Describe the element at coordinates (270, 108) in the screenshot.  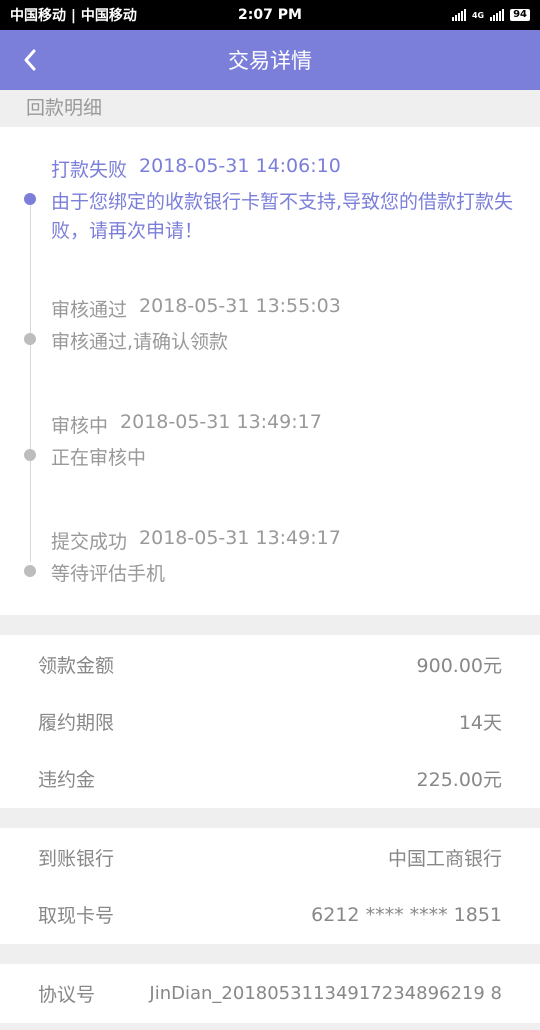
I see `section-title: 回款明细` at that location.